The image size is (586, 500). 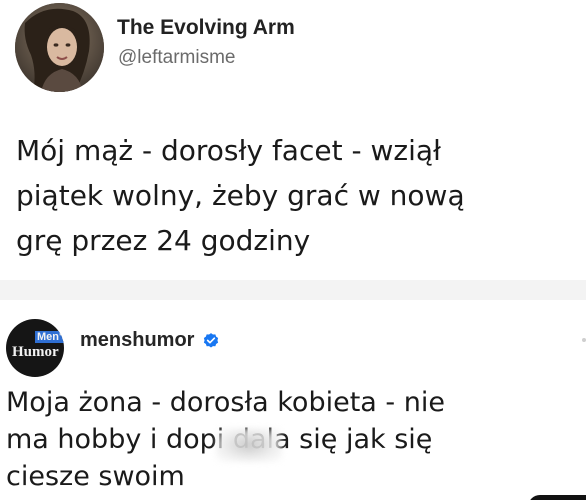 What do you see at coordinates (49, 337) in the screenshot?
I see `logo-mens-text: Men's` at bounding box center [49, 337].